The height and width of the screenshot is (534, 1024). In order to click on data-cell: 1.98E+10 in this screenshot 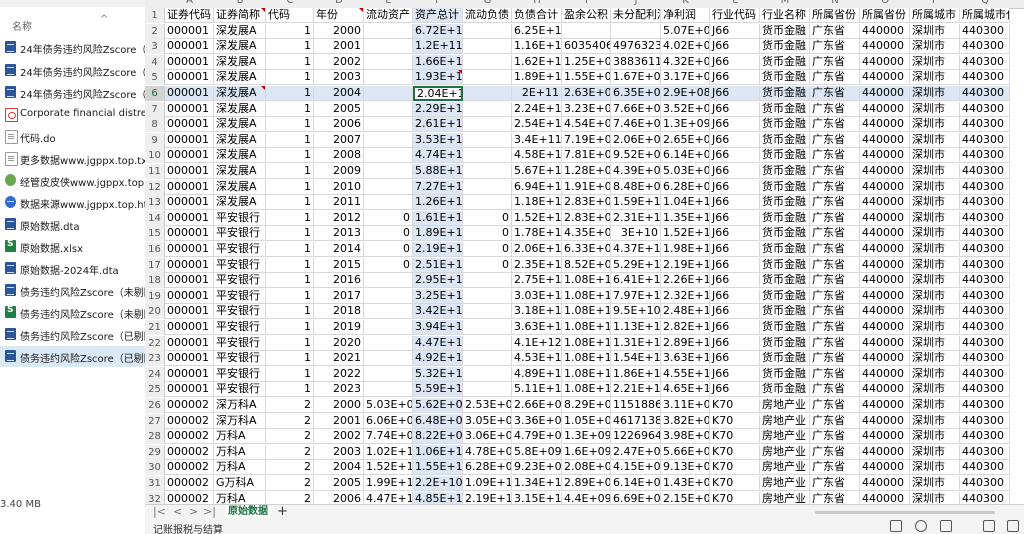, I will do `click(685, 249)`.